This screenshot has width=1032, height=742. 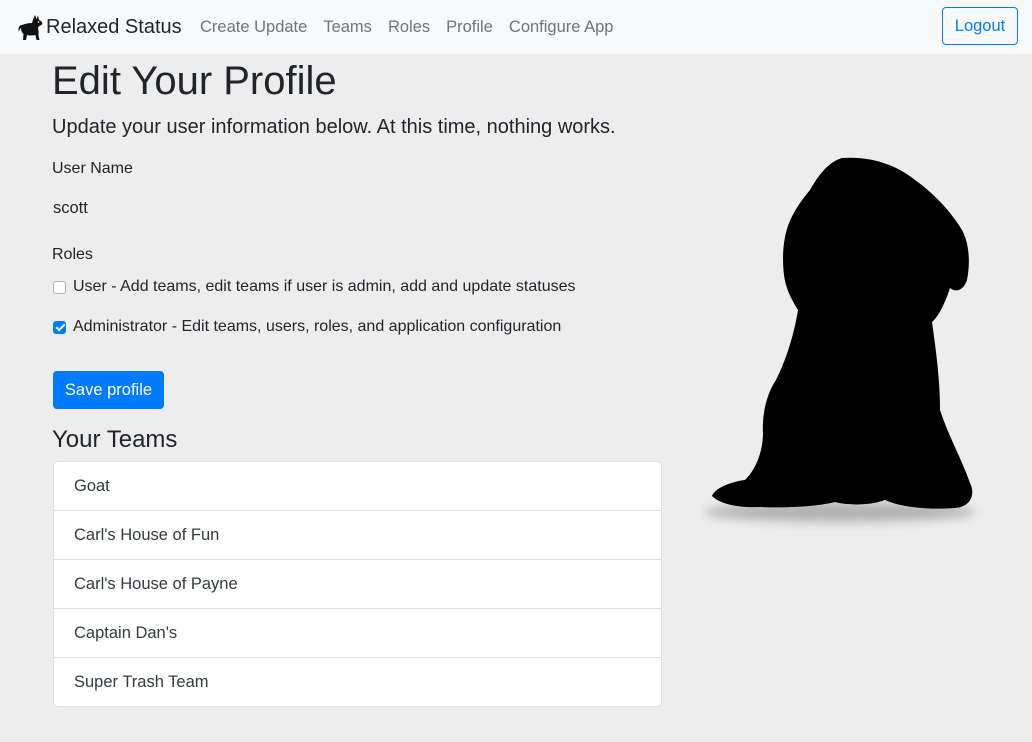 What do you see at coordinates (357, 682) in the screenshot?
I see `team-list-item: Super Trash Team` at bounding box center [357, 682].